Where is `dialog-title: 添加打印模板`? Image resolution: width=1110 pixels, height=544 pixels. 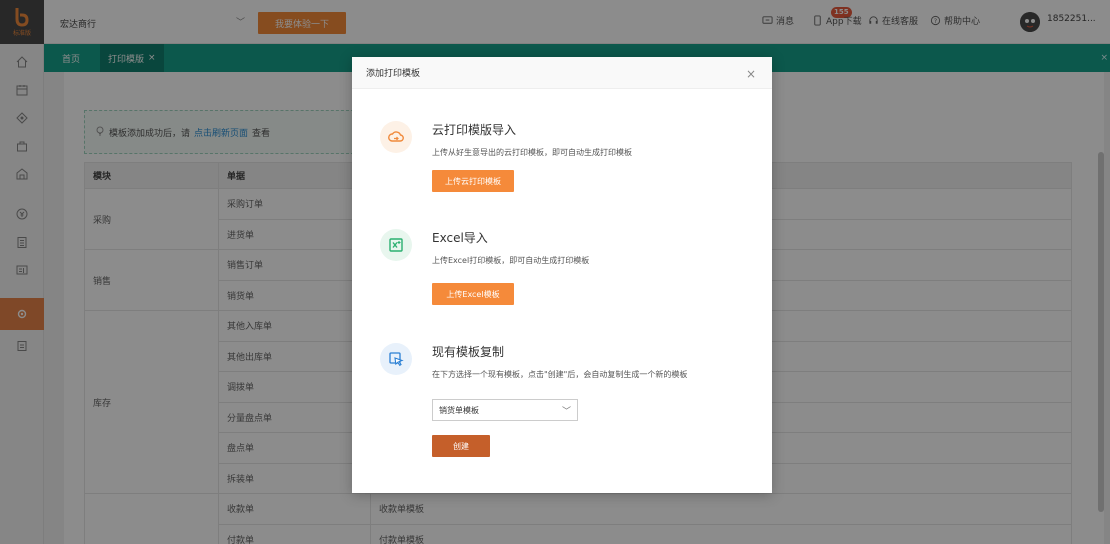 dialog-title: 添加打印模板 is located at coordinates (562, 73).